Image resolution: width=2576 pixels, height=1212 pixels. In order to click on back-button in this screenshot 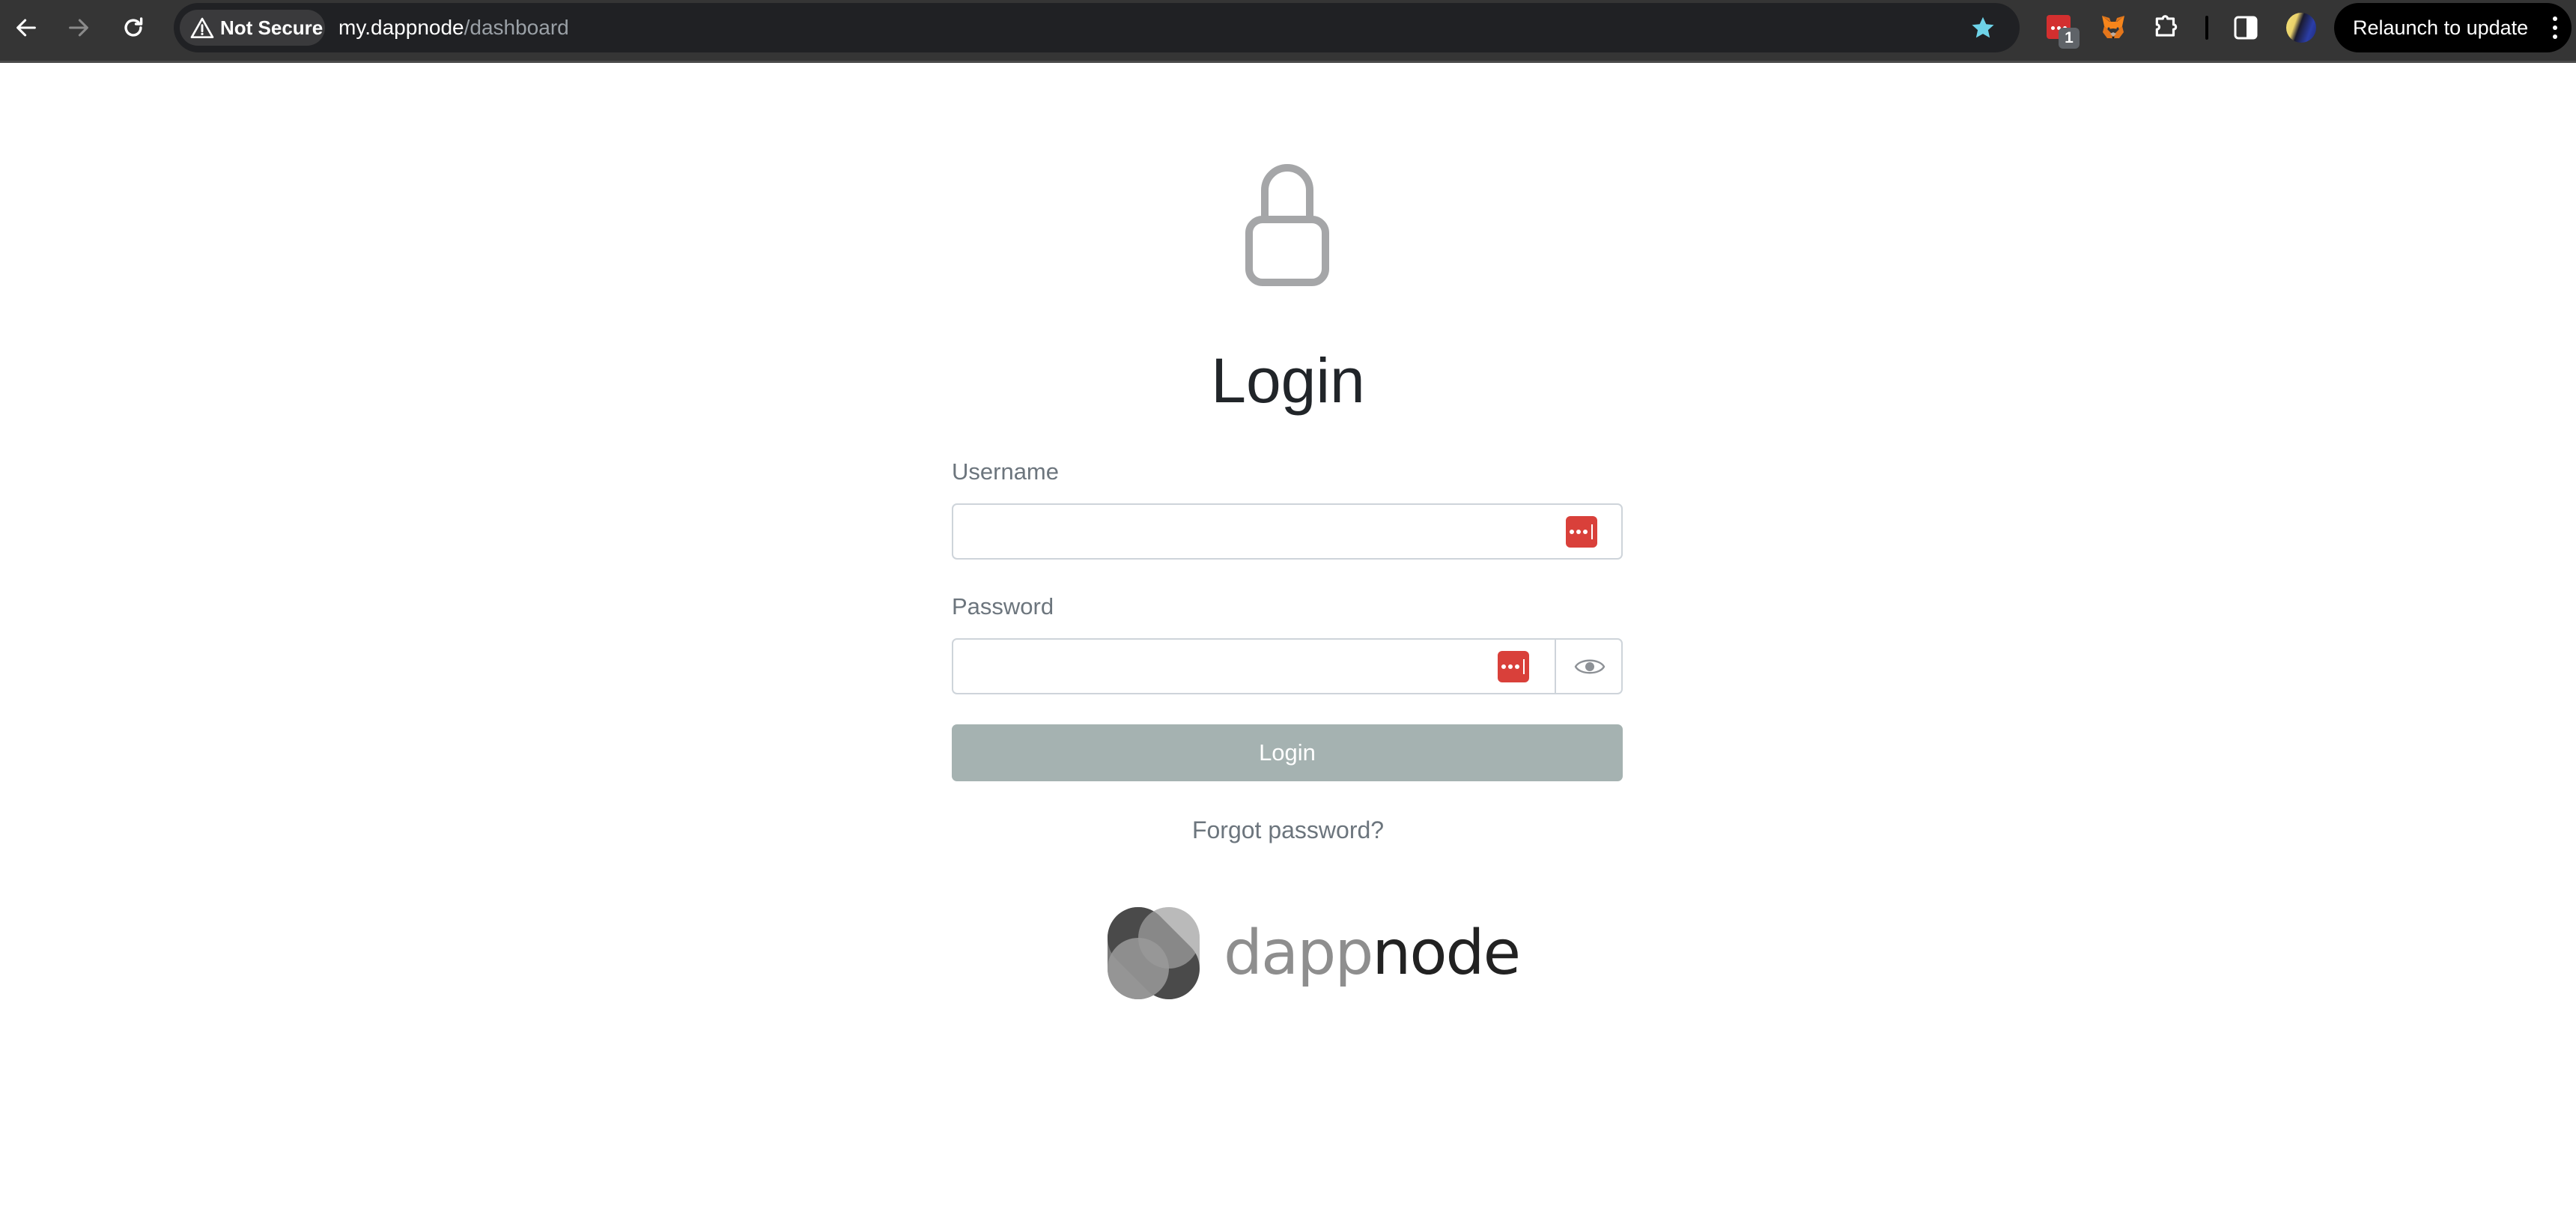, I will do `click(26, 28)`.